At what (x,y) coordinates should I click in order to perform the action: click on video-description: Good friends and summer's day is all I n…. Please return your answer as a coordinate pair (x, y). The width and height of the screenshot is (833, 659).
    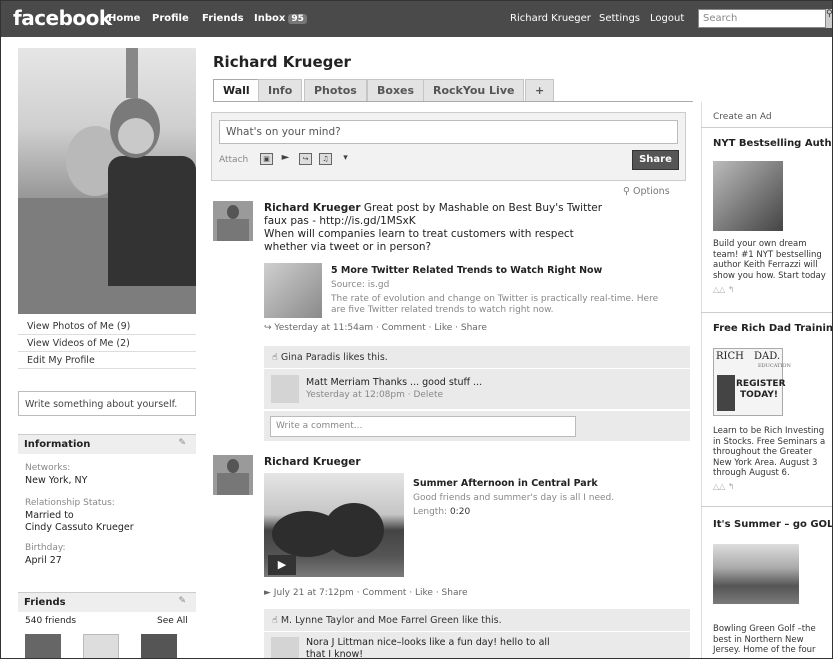
    Looking at the image, I should click on (514, 498).